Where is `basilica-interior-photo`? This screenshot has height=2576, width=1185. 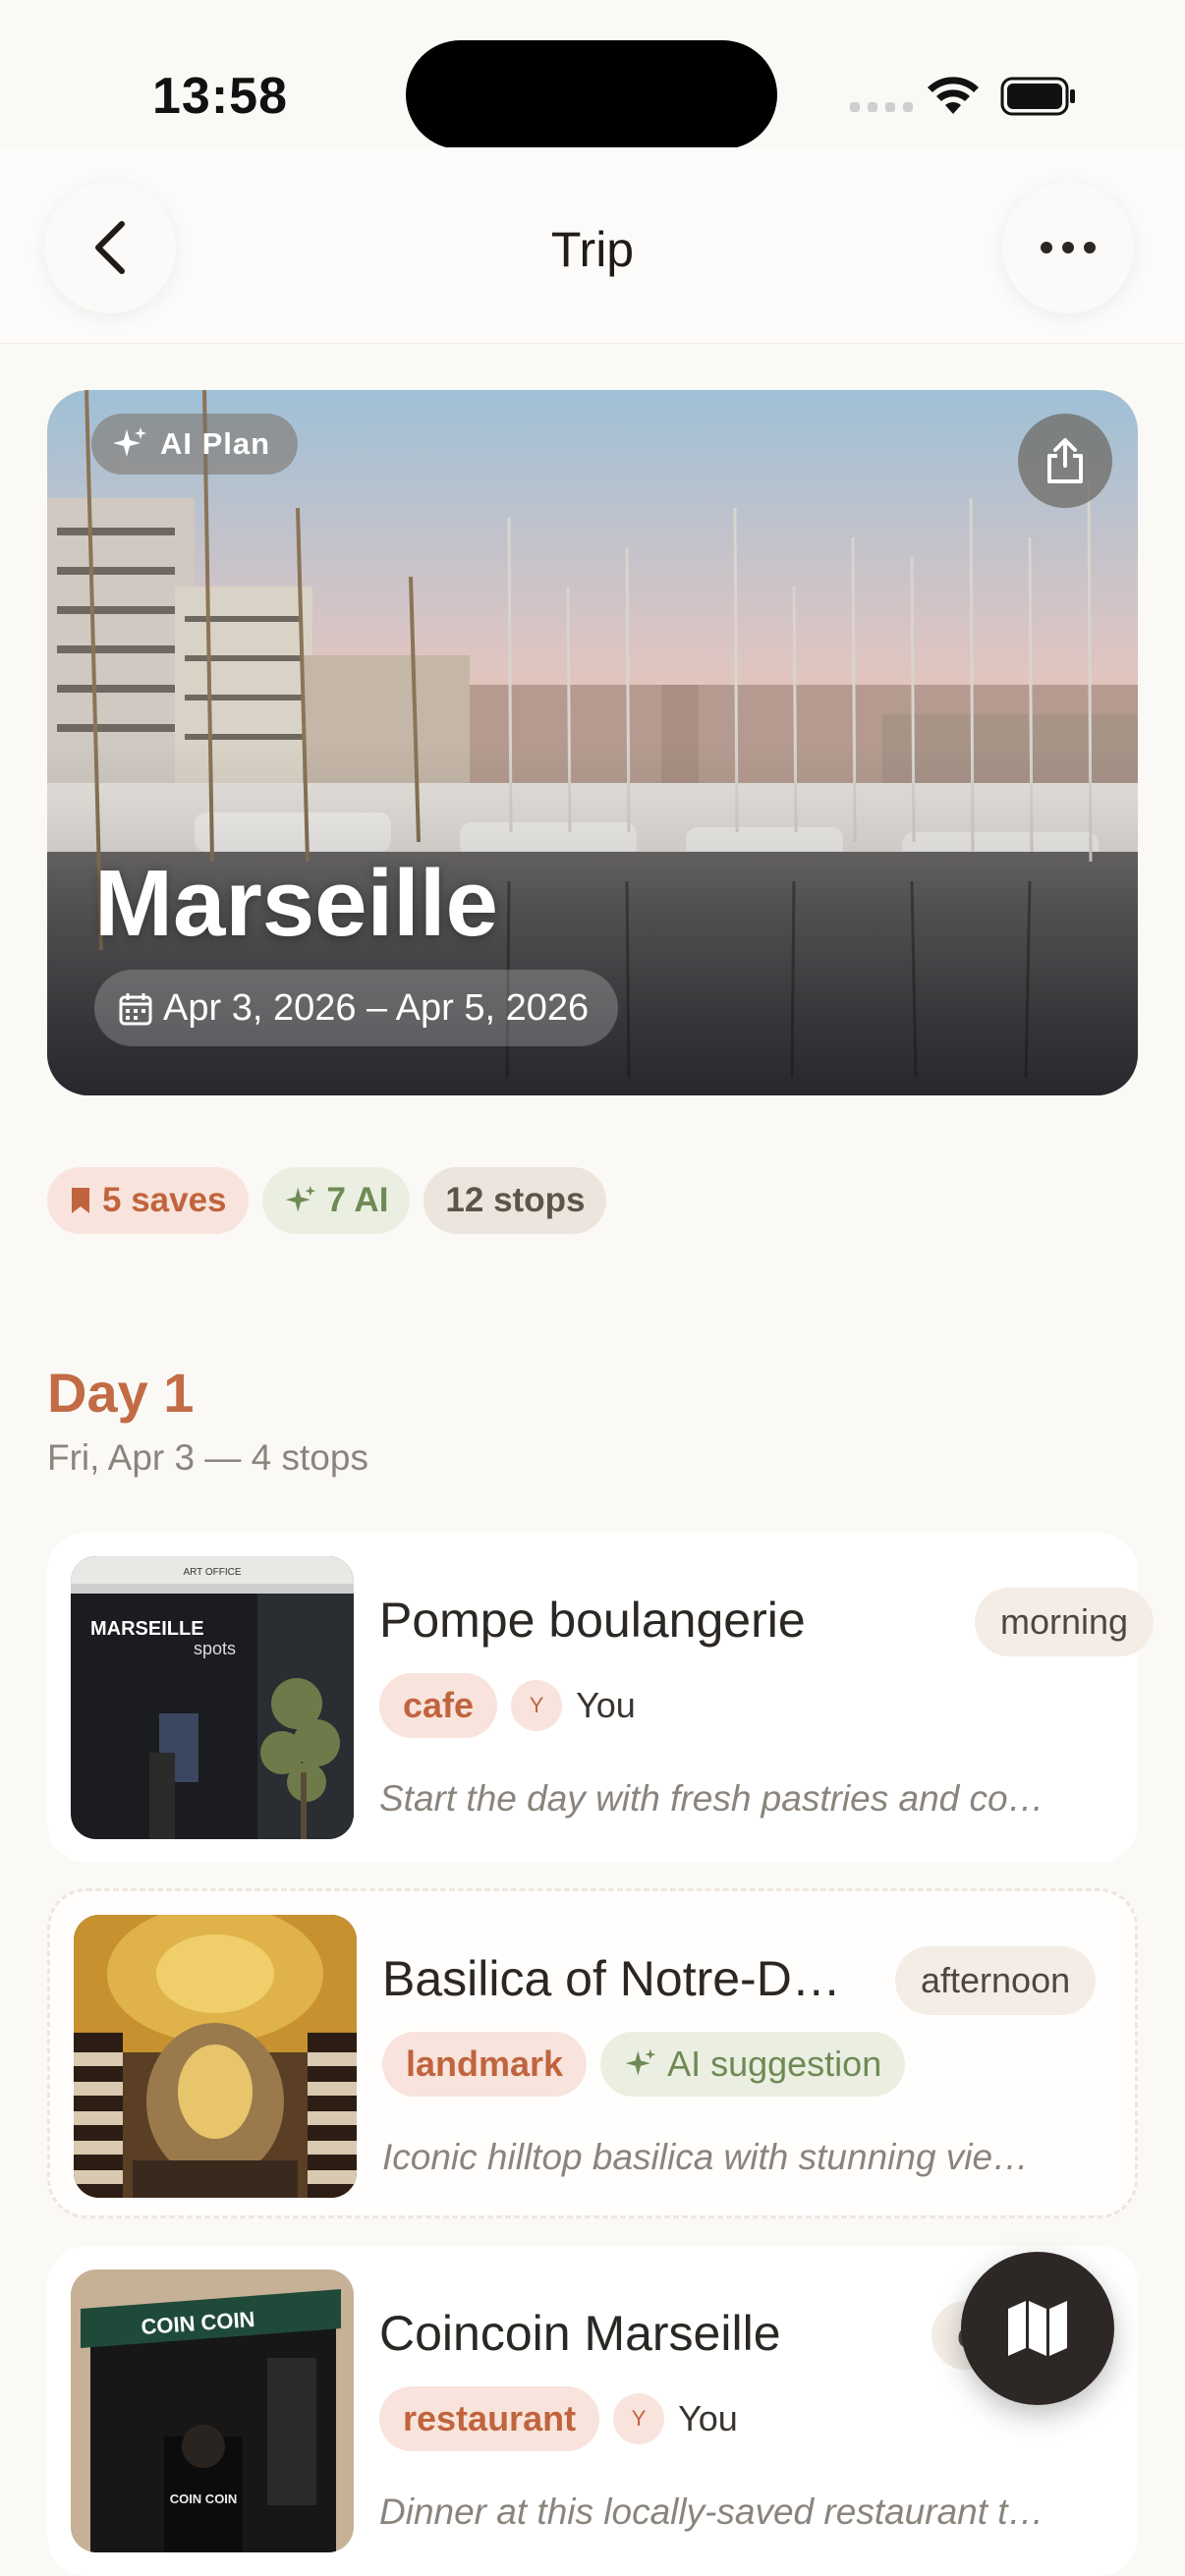
basilica-interior-photo is located at coordinates (216, 2056).